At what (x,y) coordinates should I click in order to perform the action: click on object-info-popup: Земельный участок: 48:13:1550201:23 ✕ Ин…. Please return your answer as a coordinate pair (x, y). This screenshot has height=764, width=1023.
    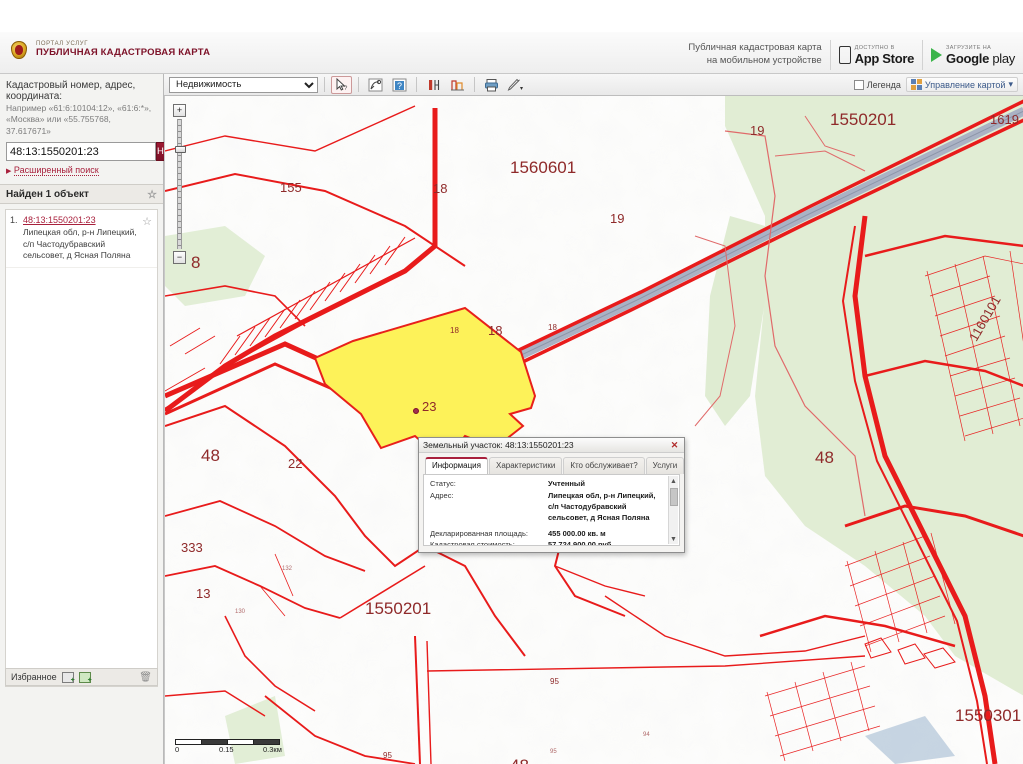
    Looking at the image, I should click on (551, 495).